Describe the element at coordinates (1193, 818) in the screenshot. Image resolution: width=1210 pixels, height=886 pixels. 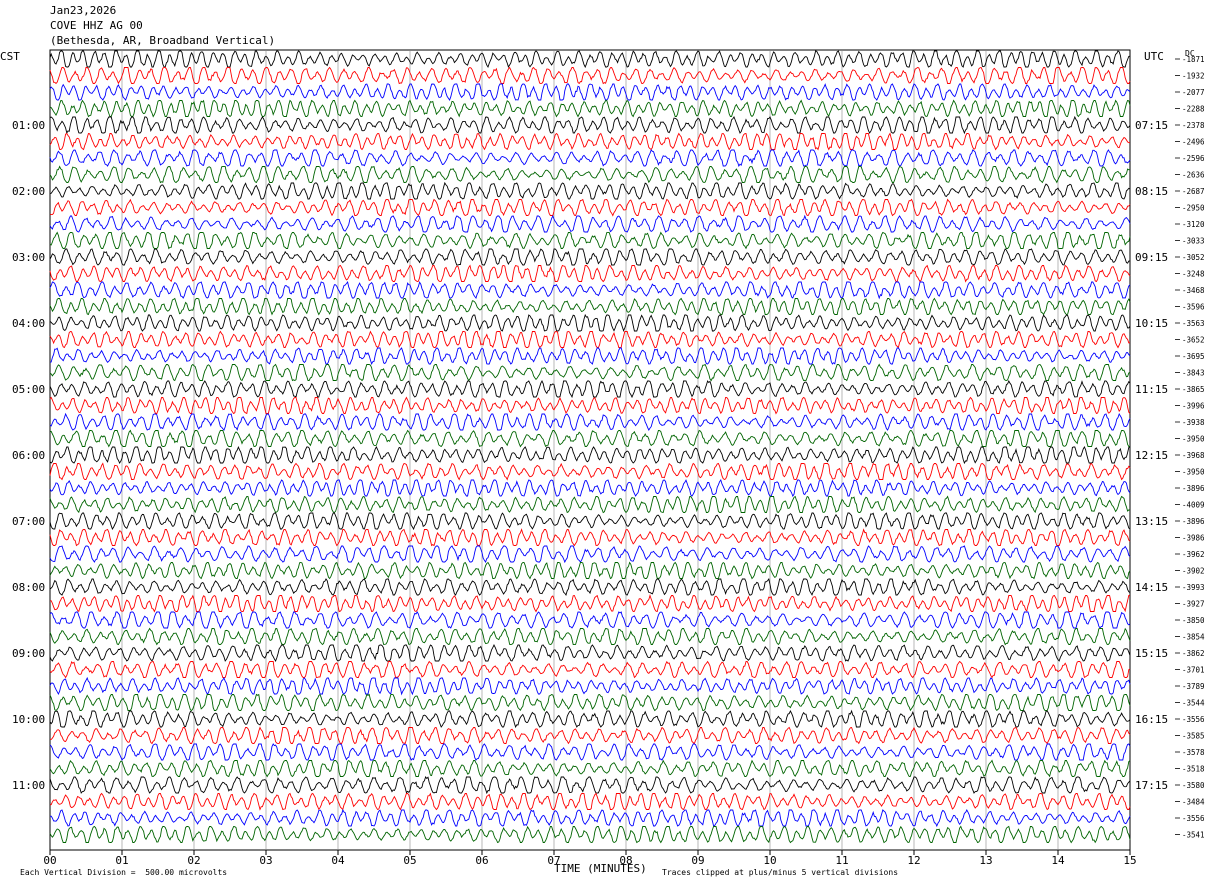
I see `dc-offset-label: -3556` at that location.